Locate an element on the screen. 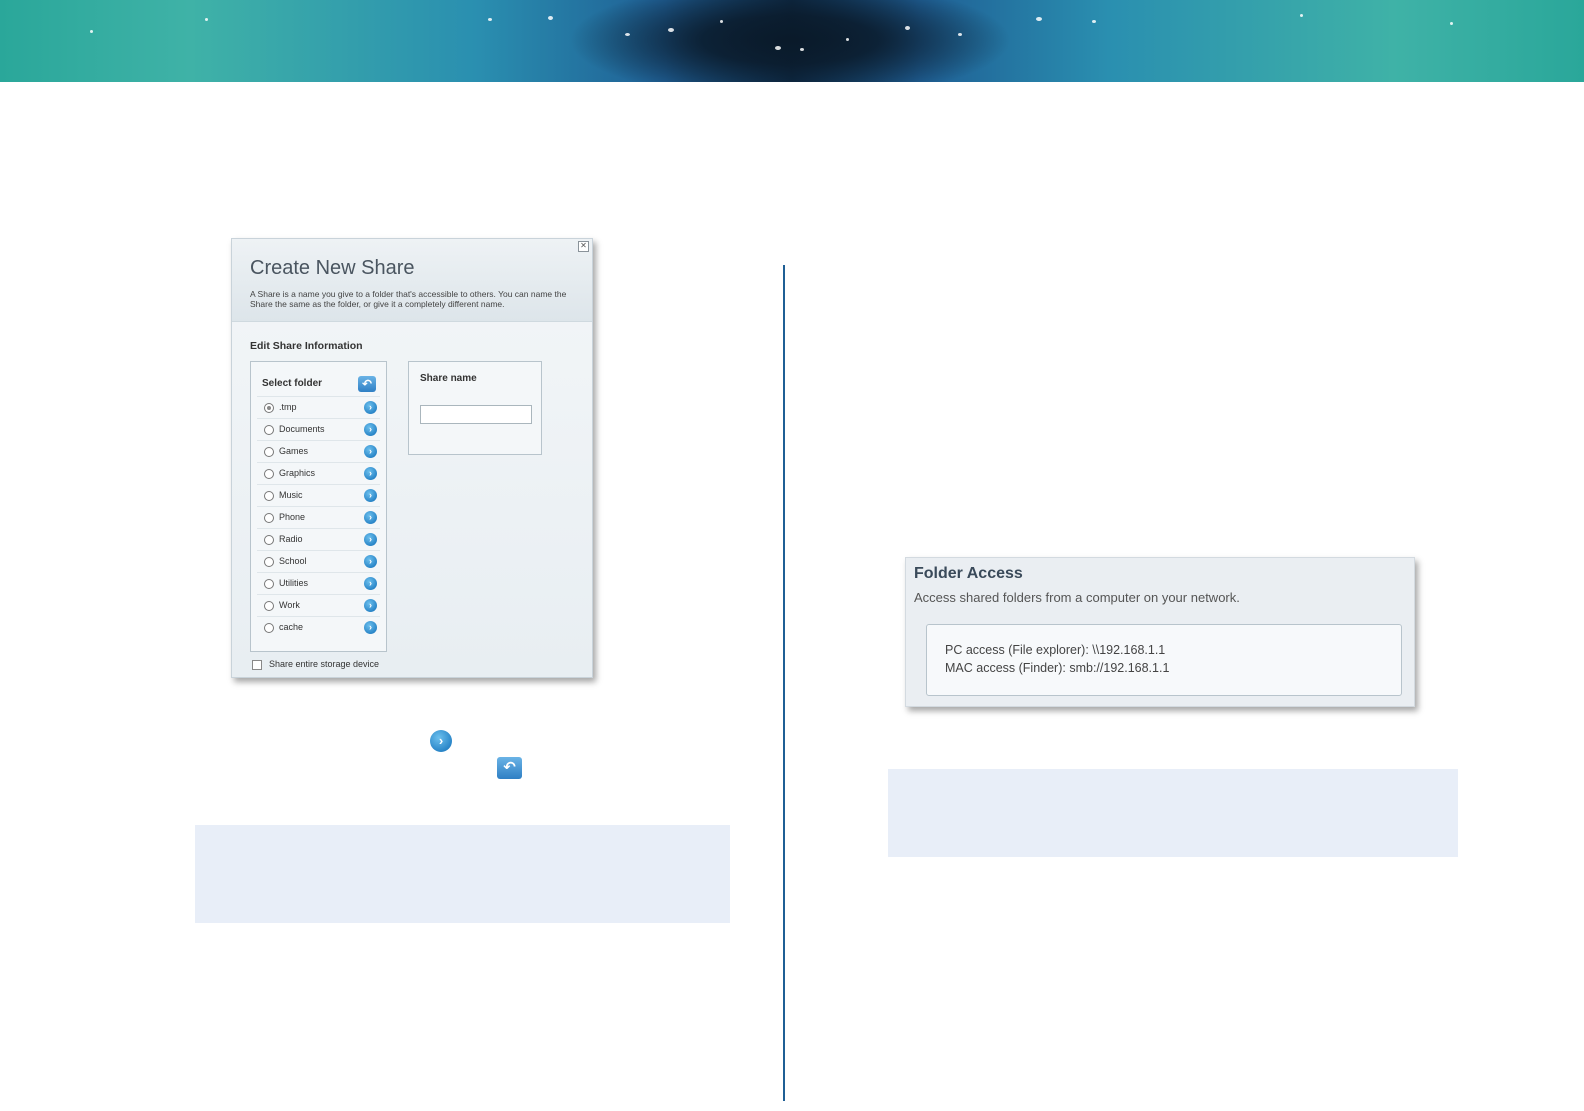 Image resolution: width=1584 pixels, height=1111 pixels. folder-name: Radio is located at coordinates (291, 539).